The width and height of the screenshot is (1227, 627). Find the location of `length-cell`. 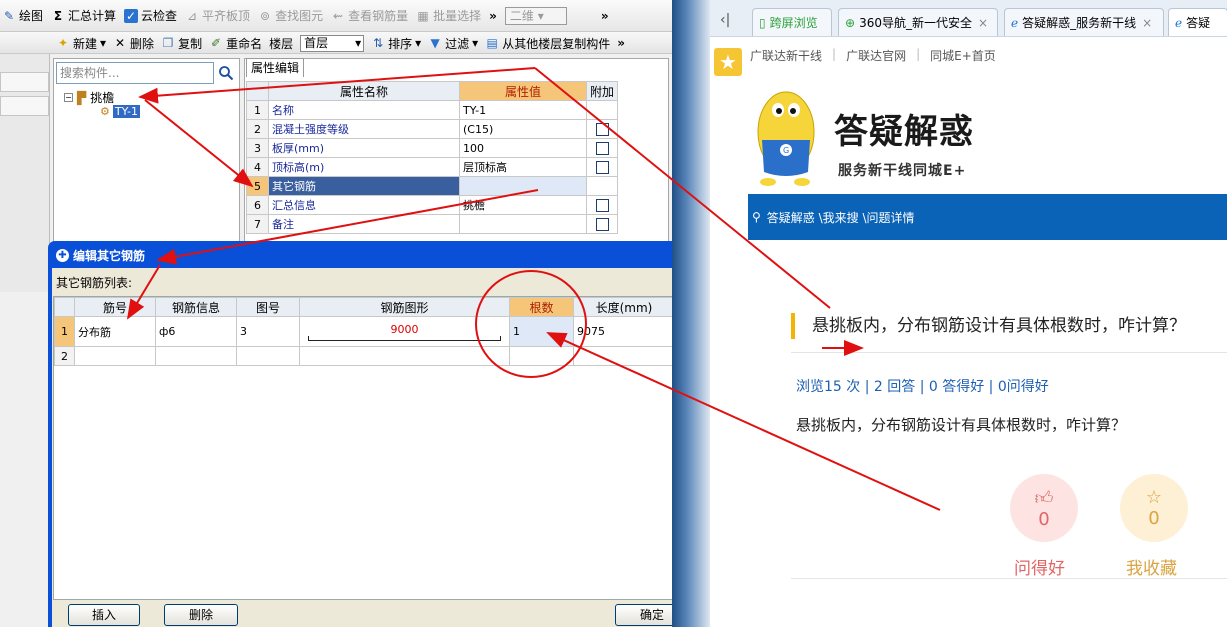

length-cell is located at coordinates (624, 356).